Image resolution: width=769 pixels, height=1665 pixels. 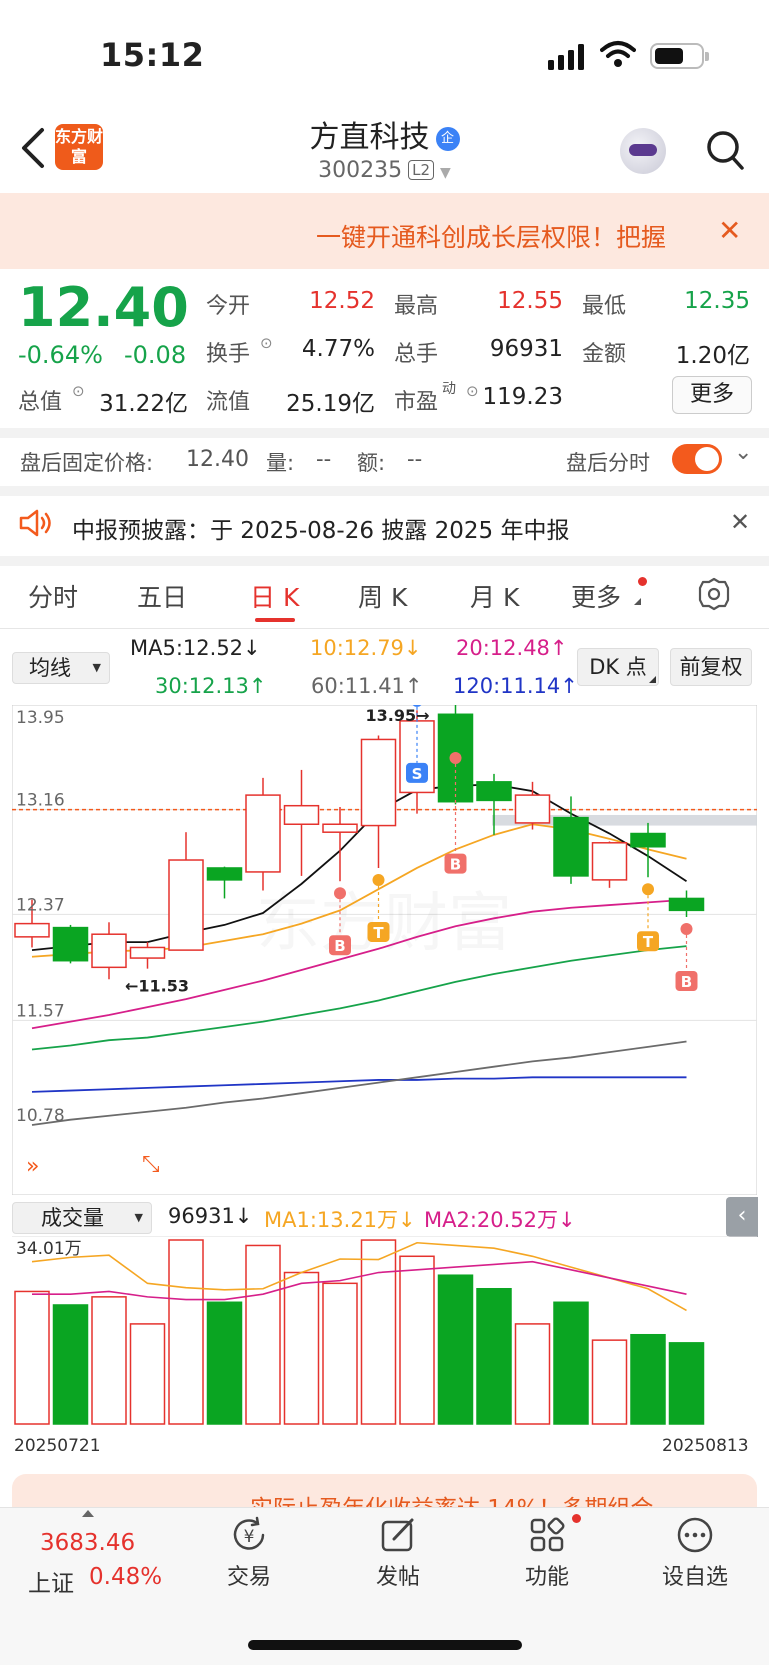 I want to click on chevron-down-icon: ⌄, so click(x=743, y=452).